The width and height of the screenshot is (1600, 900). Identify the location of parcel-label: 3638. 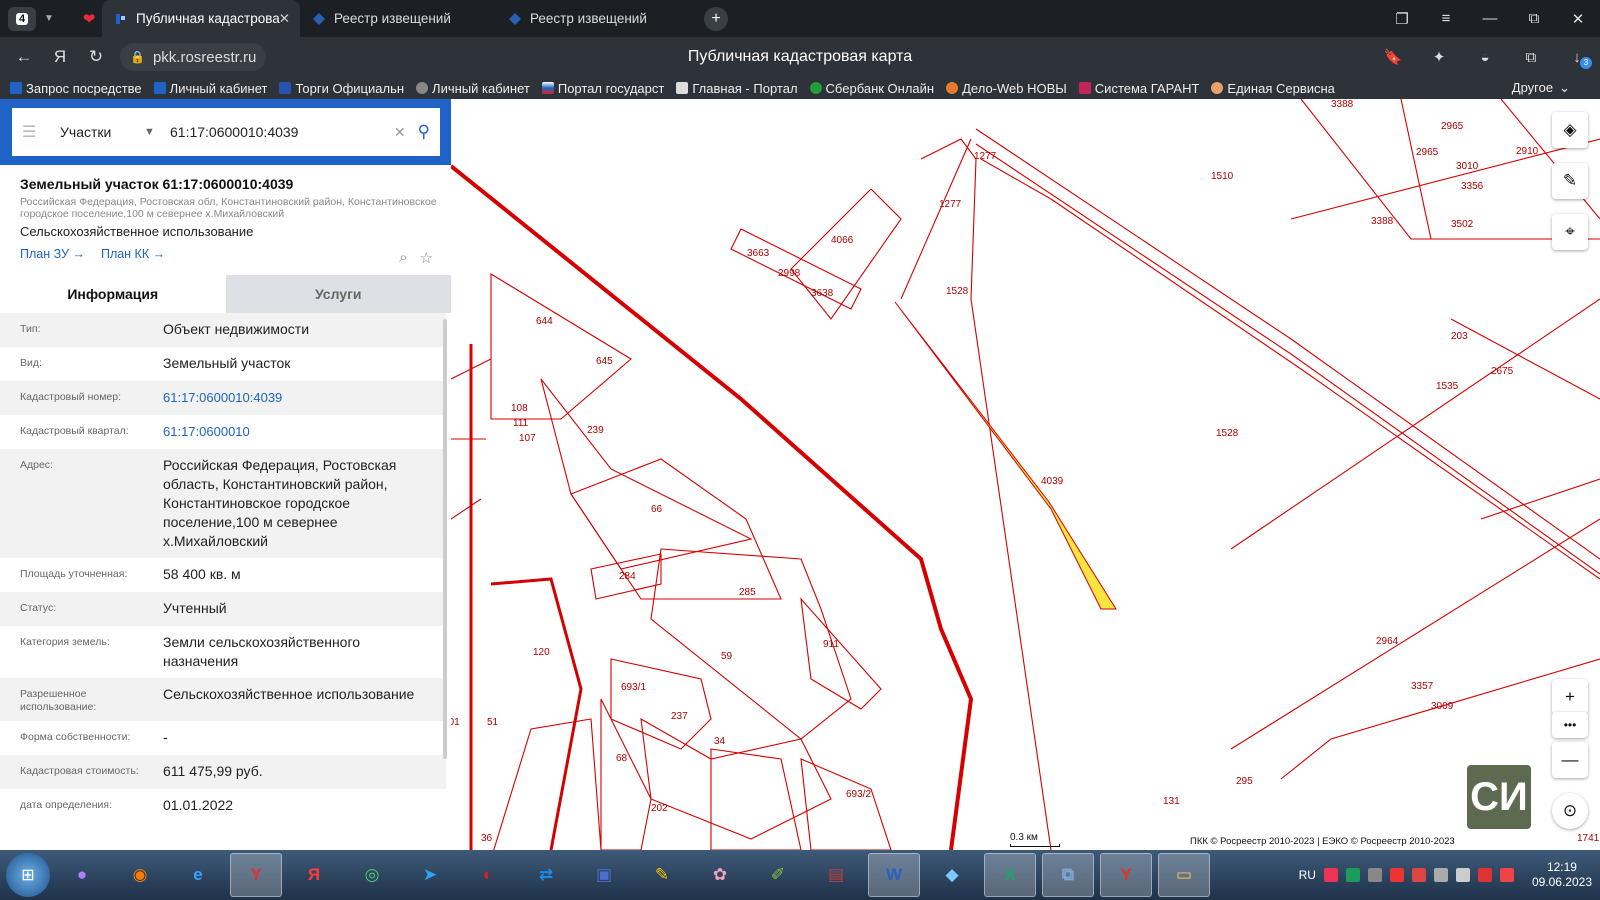
(822, 293).